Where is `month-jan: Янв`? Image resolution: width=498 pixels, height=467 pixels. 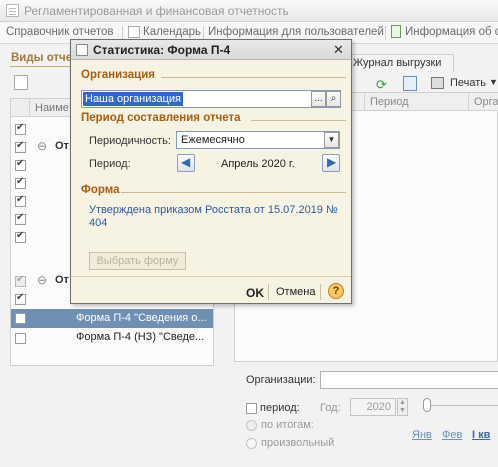 month-jan: Янв is located at coordinates (422, 435).